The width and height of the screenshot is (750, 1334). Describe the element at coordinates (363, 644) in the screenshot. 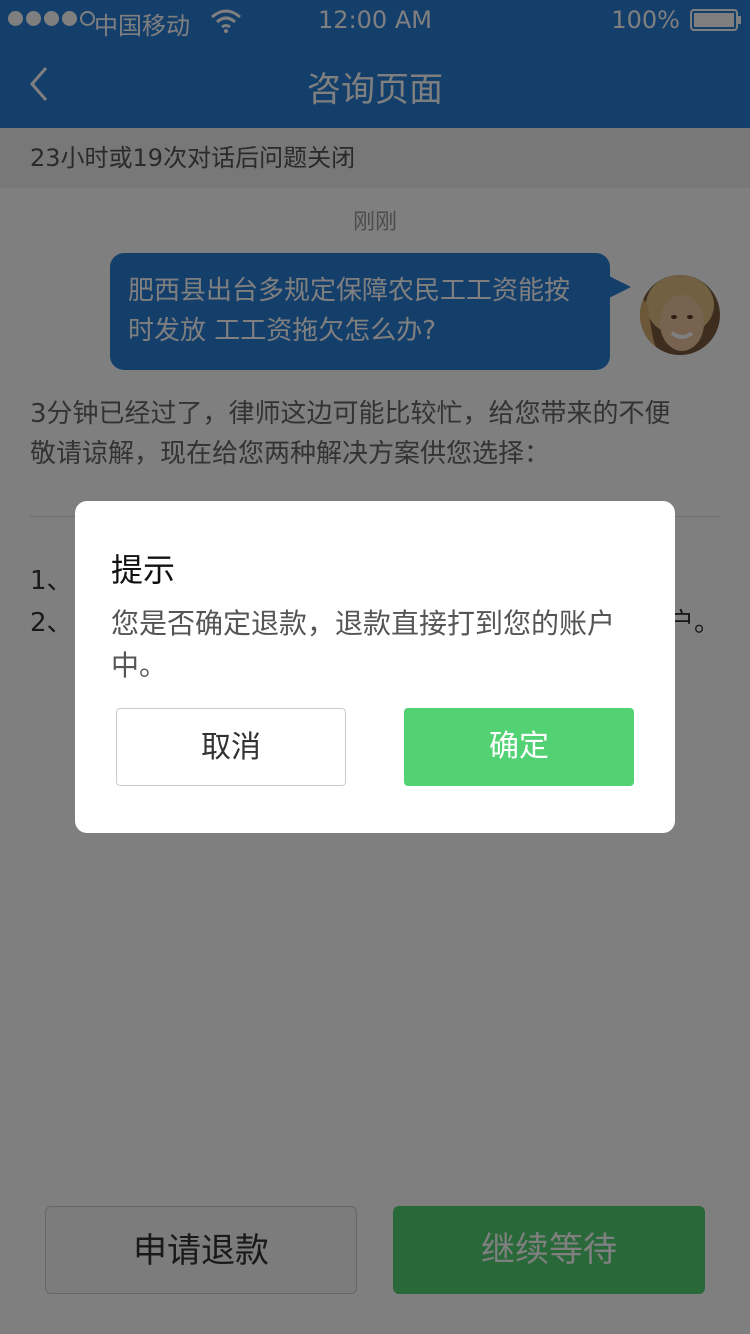

I see `dialog-message: 您是否确定退款，退款直接打到您的账户中。` at that location.